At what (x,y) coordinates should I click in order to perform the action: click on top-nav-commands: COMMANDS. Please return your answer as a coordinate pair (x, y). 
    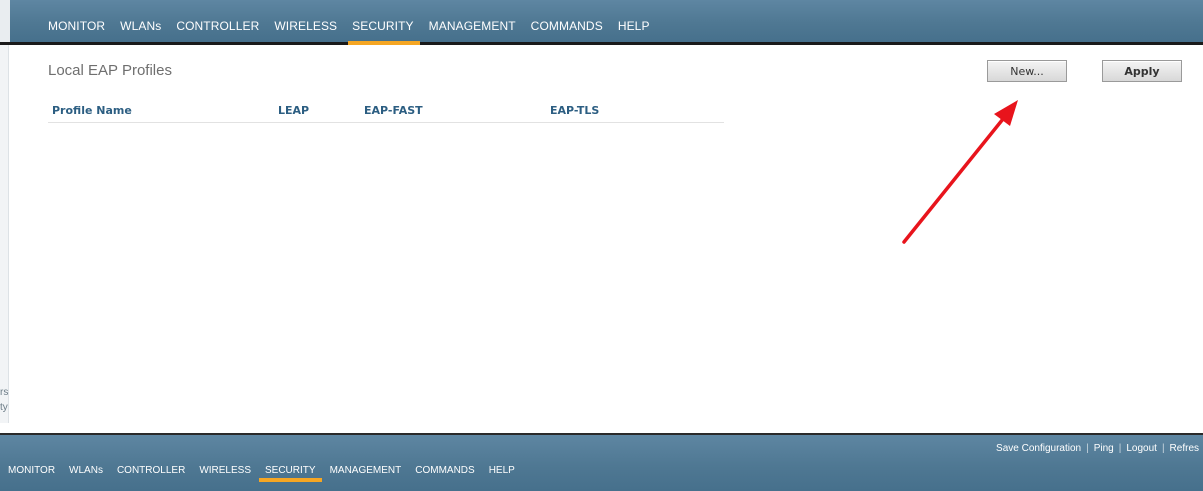
    Looking at the image, I should click on (567, 29).